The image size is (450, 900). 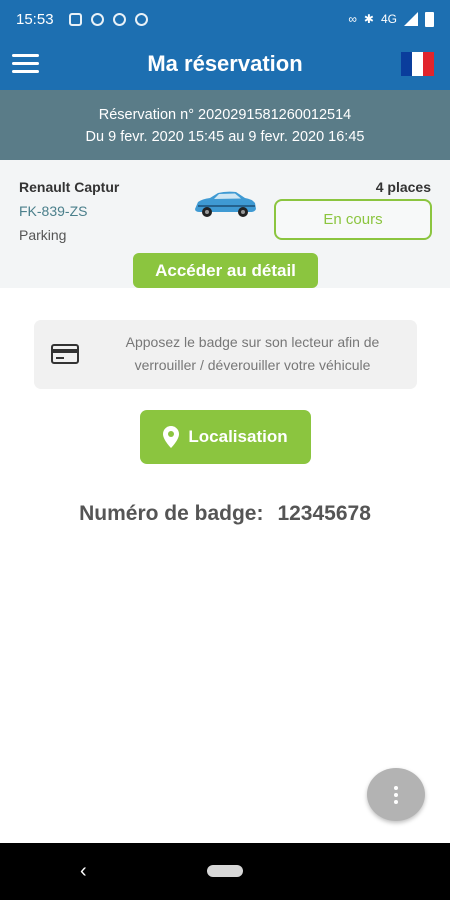 What do you see at coordinates (388, 19) in the screenshot?
I see `network-type: 4G` at bounding box center [388, 19].